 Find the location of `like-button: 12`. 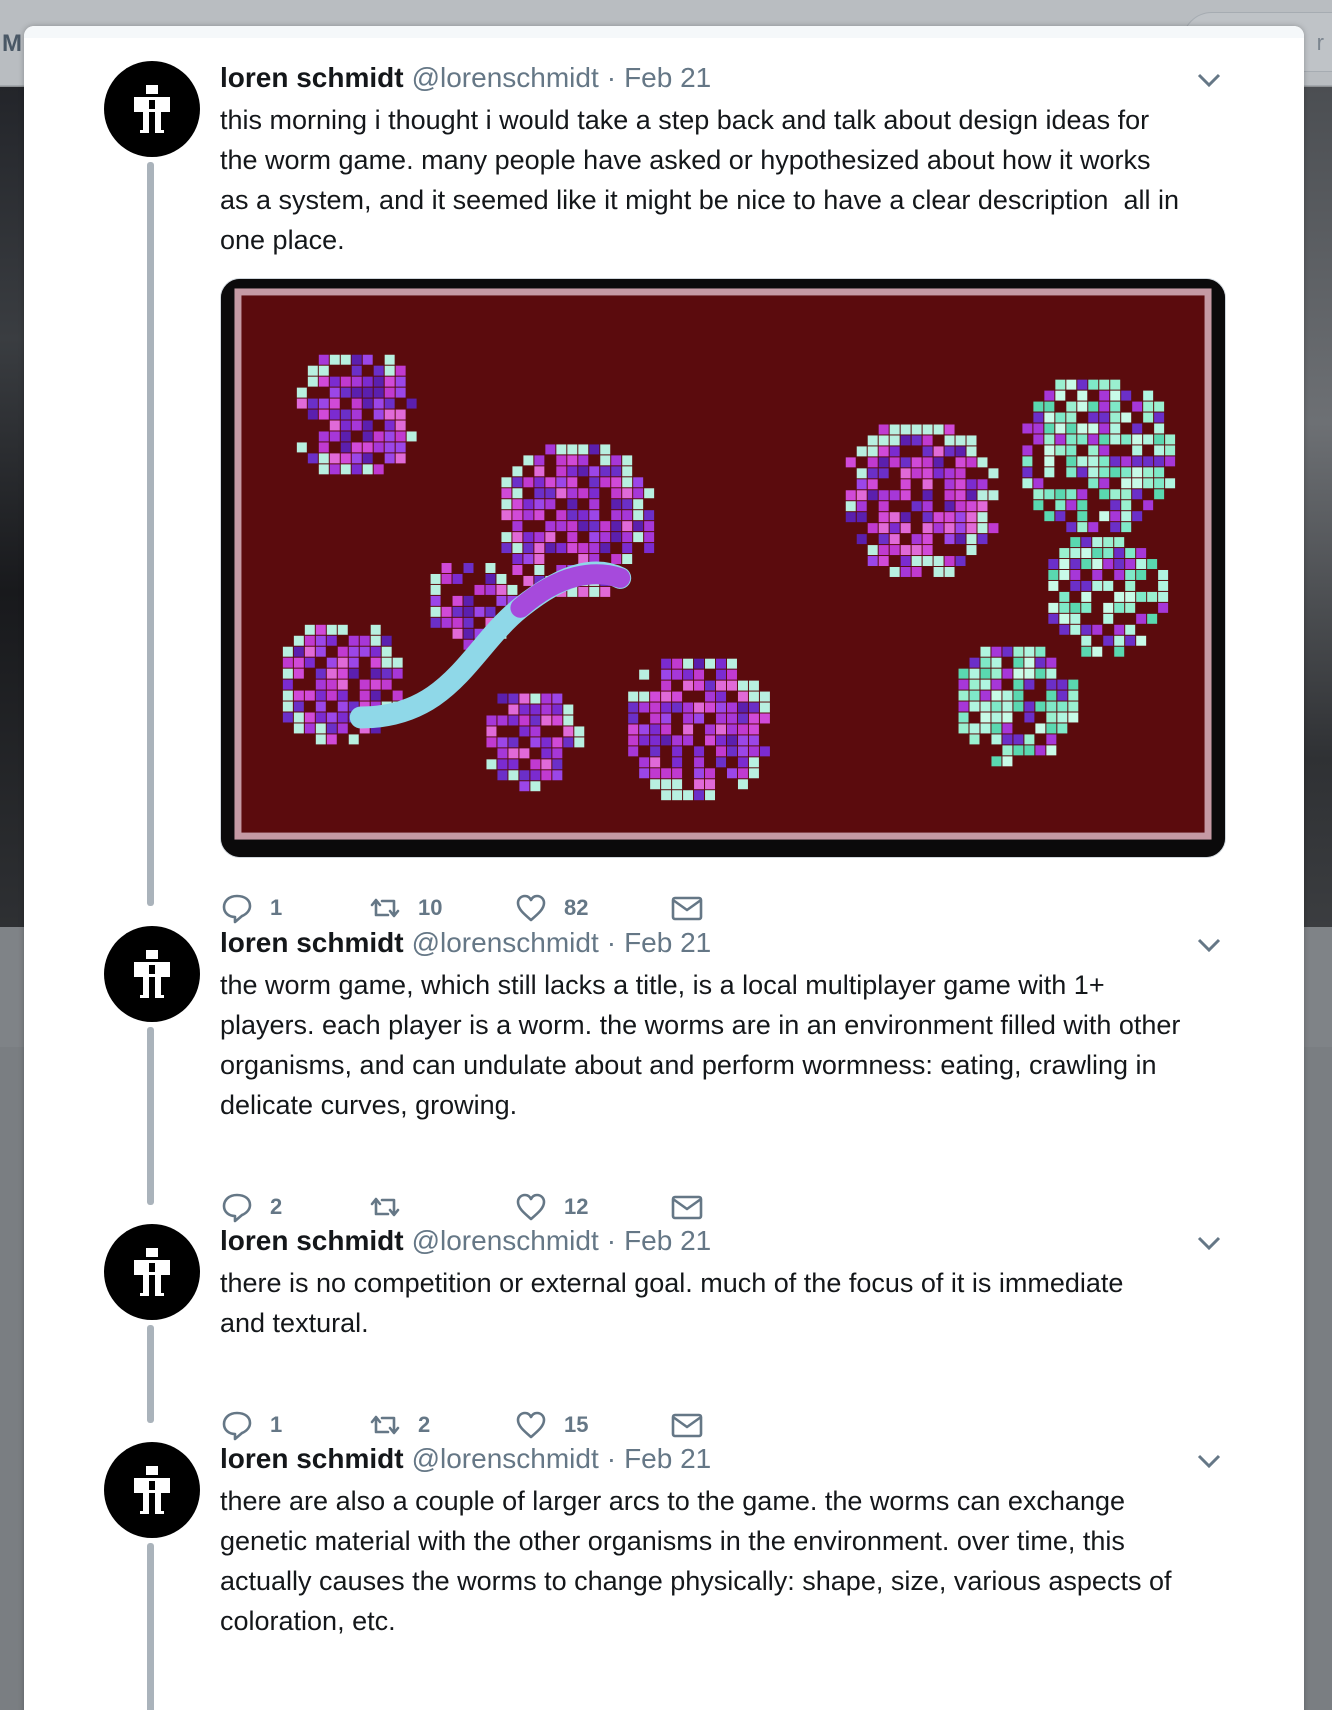

like-button: 12 is located at coordinates (551, 1207).